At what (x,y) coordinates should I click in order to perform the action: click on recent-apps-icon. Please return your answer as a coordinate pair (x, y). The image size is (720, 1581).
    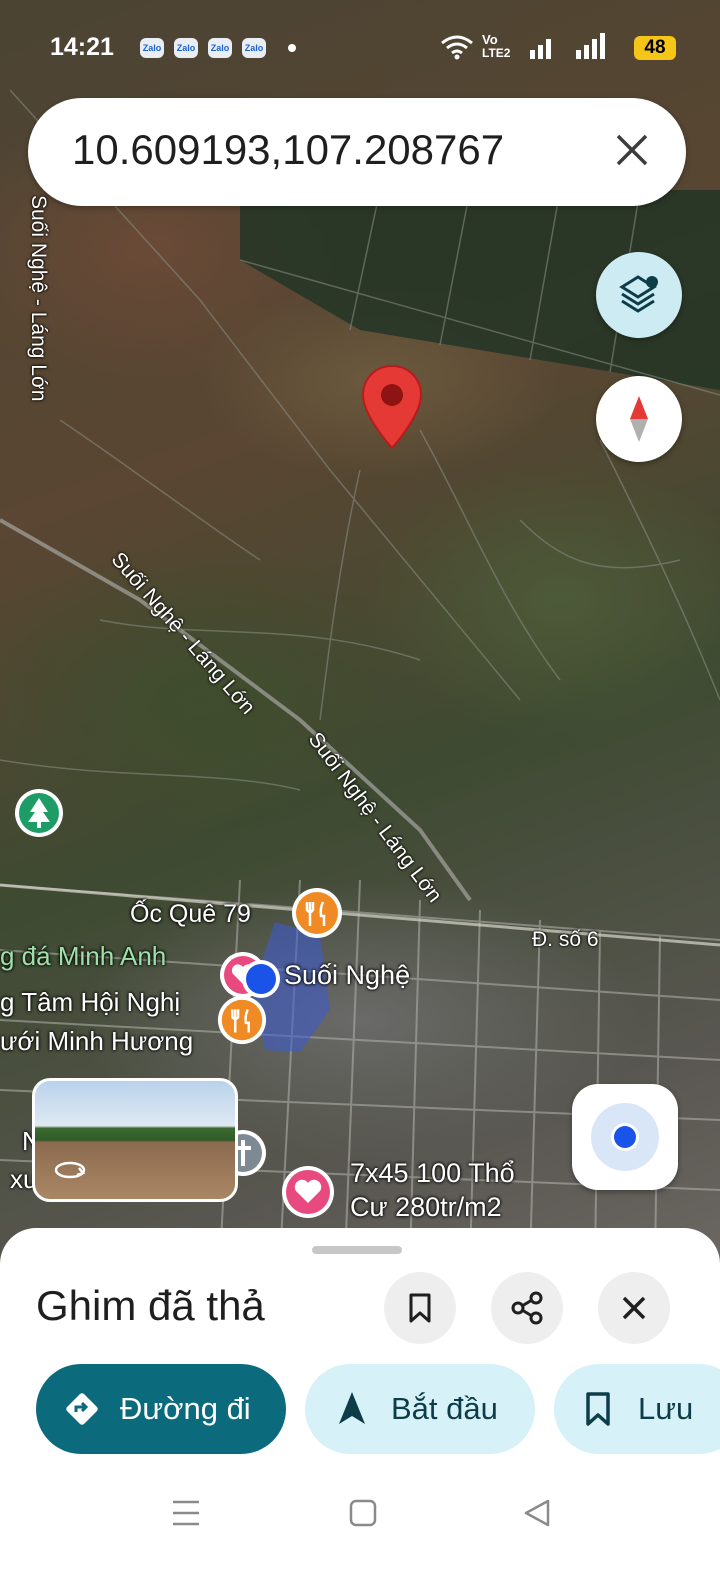
    Looking at the image, I should click on (186, 1513).